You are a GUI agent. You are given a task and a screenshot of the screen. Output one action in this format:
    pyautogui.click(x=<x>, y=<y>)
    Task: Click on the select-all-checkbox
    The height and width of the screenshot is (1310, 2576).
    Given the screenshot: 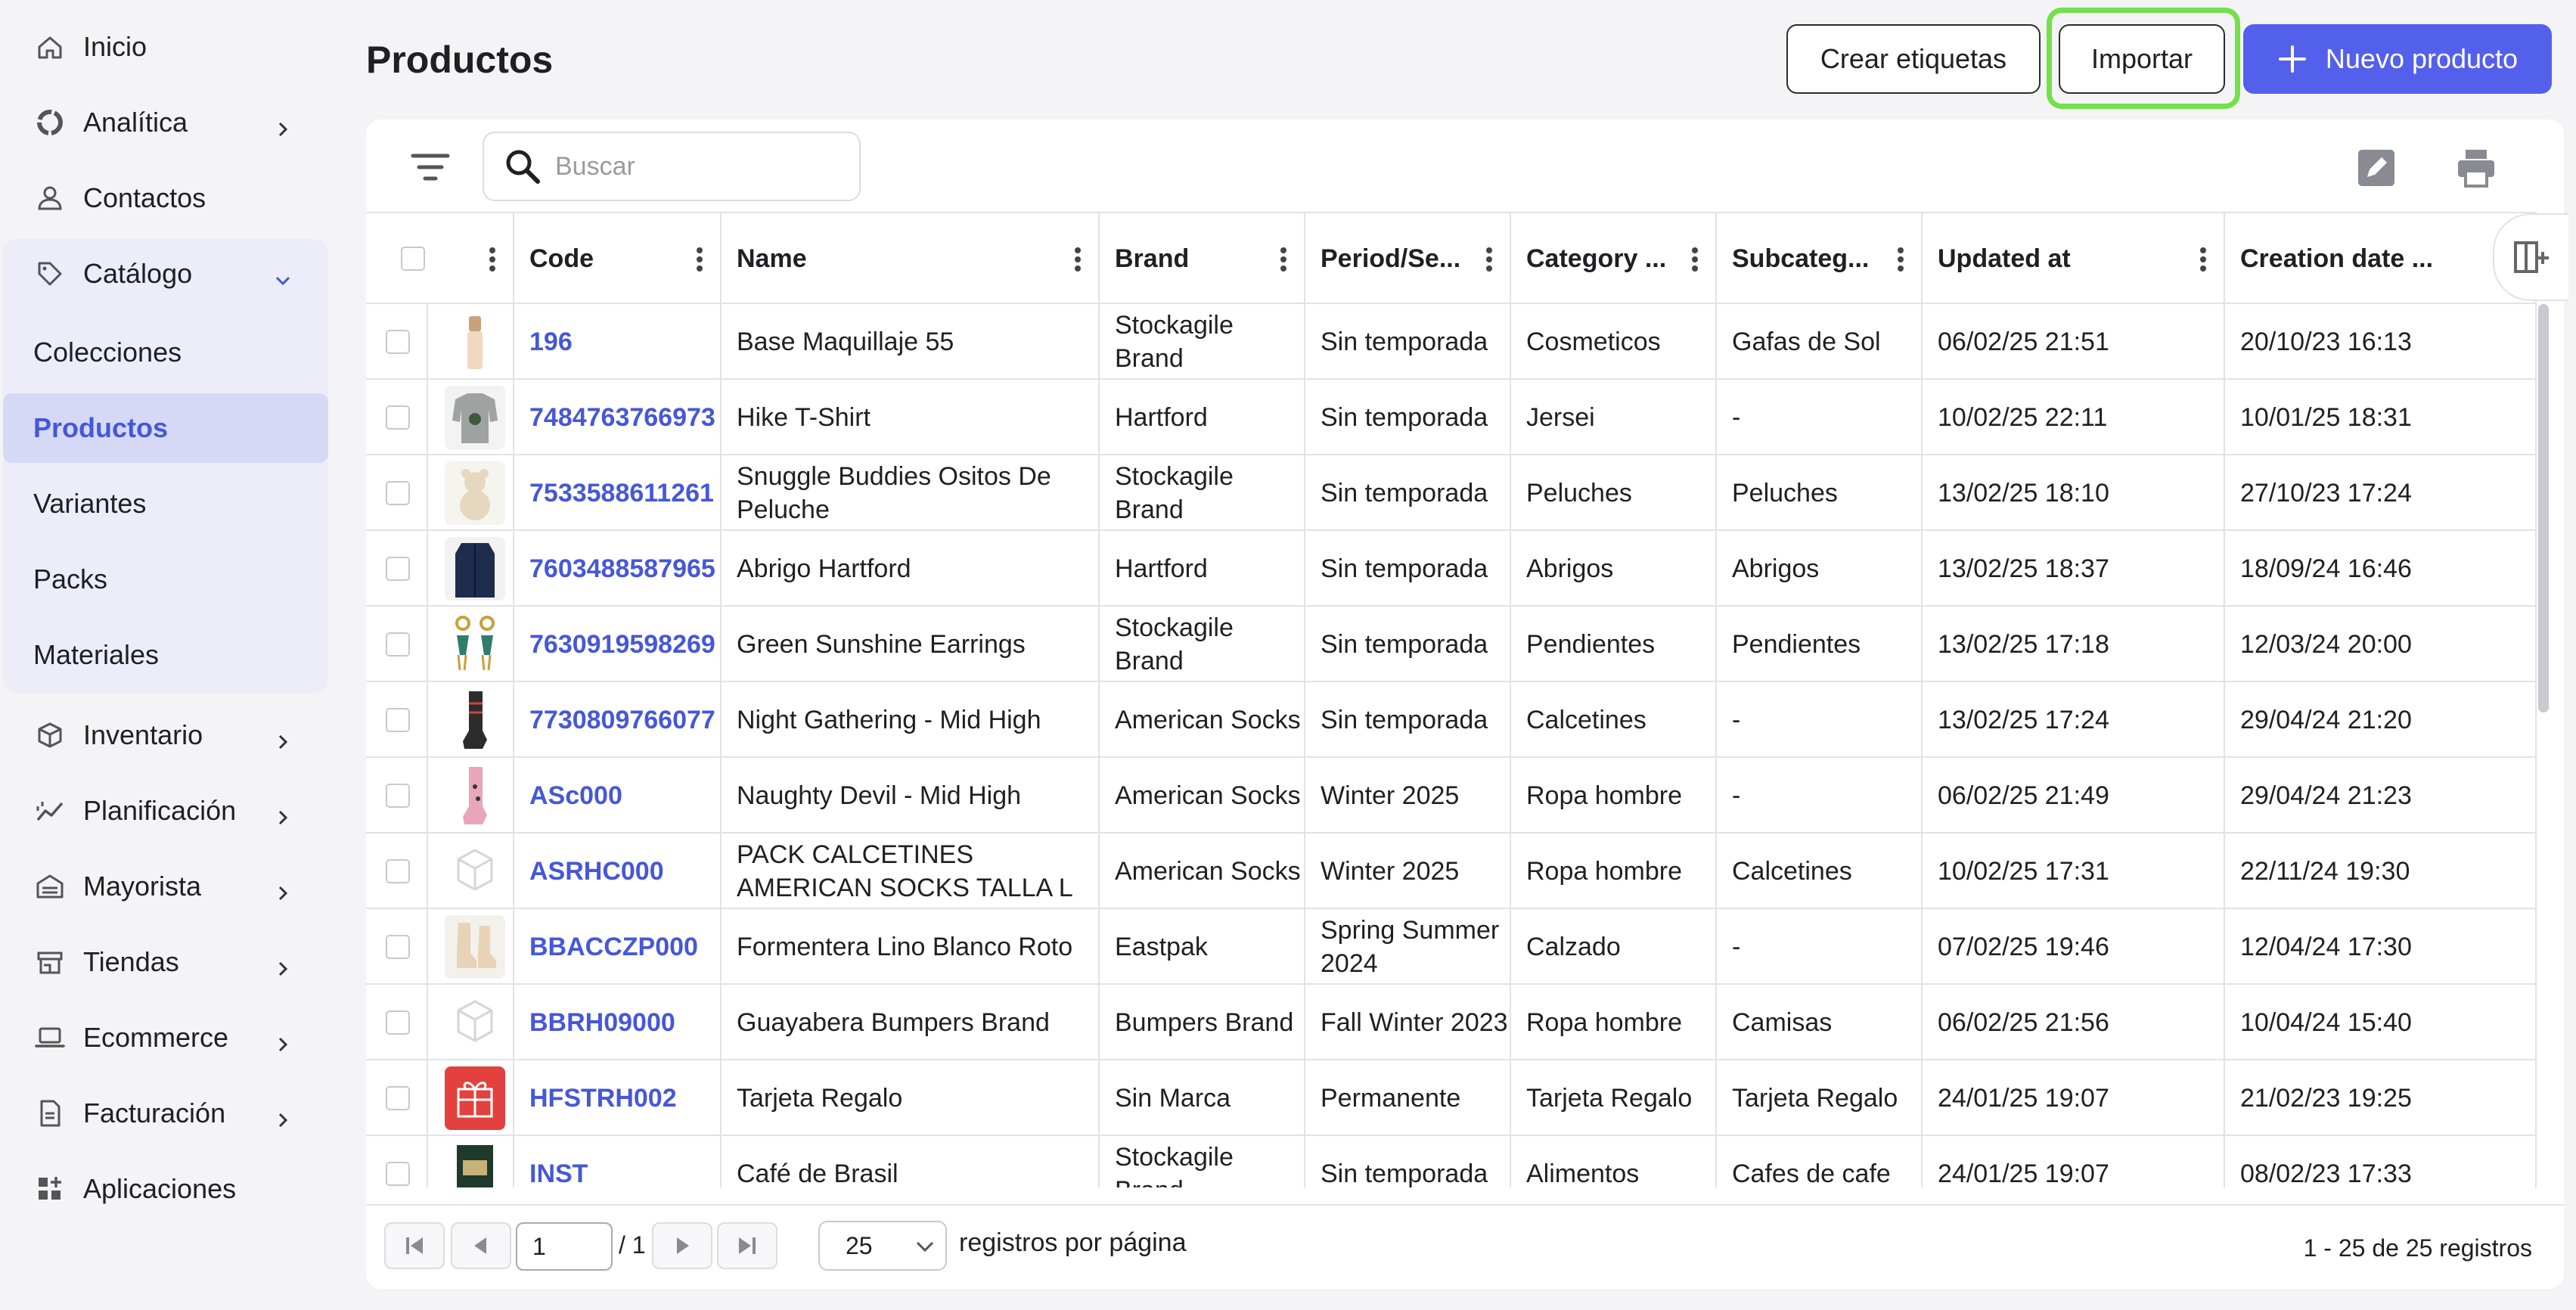 What is the action you would take?
    pyautogui.click(x=413, y=259)
    